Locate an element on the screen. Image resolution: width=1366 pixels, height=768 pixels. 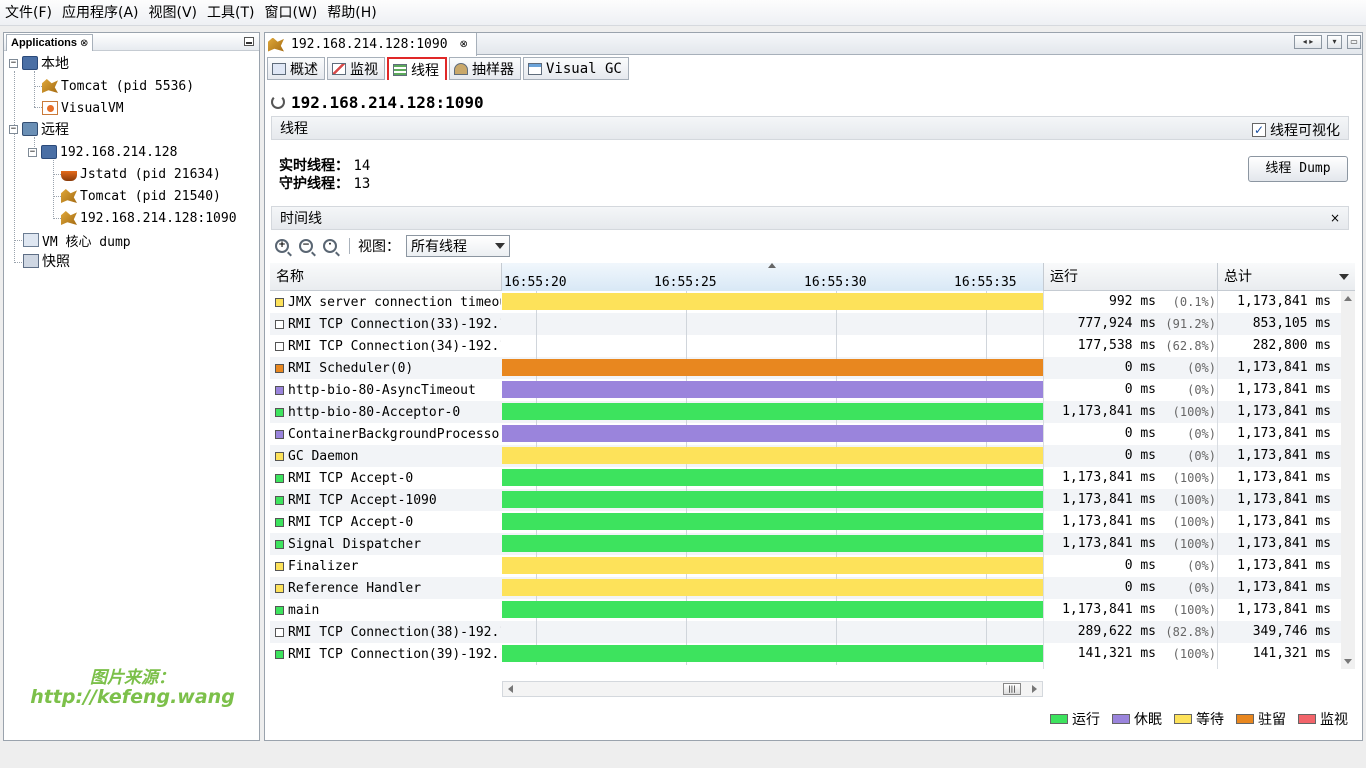
scroll-left-icon is located at coordinates (510, 689).